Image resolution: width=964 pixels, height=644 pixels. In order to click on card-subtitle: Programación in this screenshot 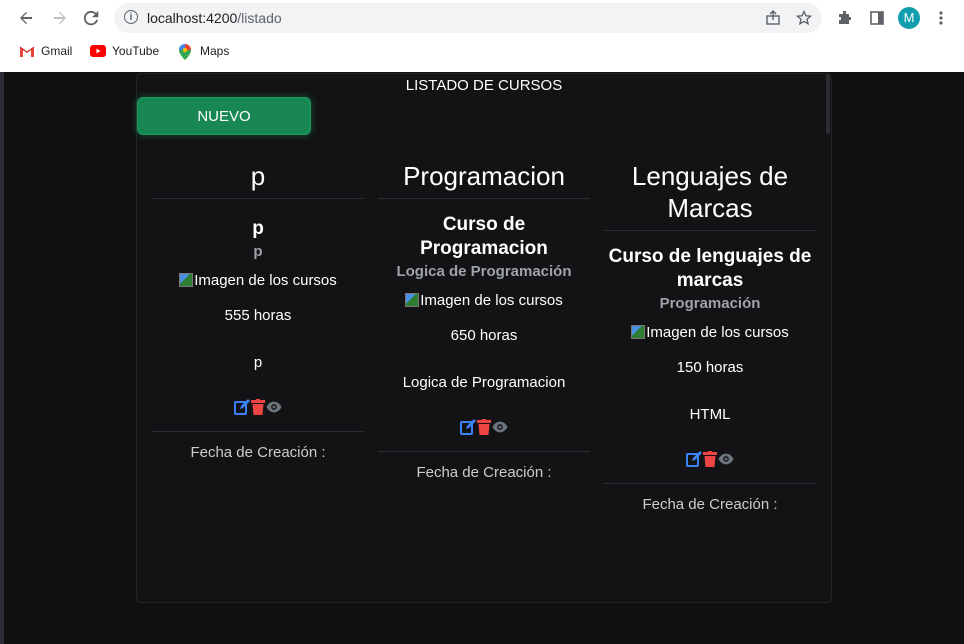, I will do `click(710, 303)`.